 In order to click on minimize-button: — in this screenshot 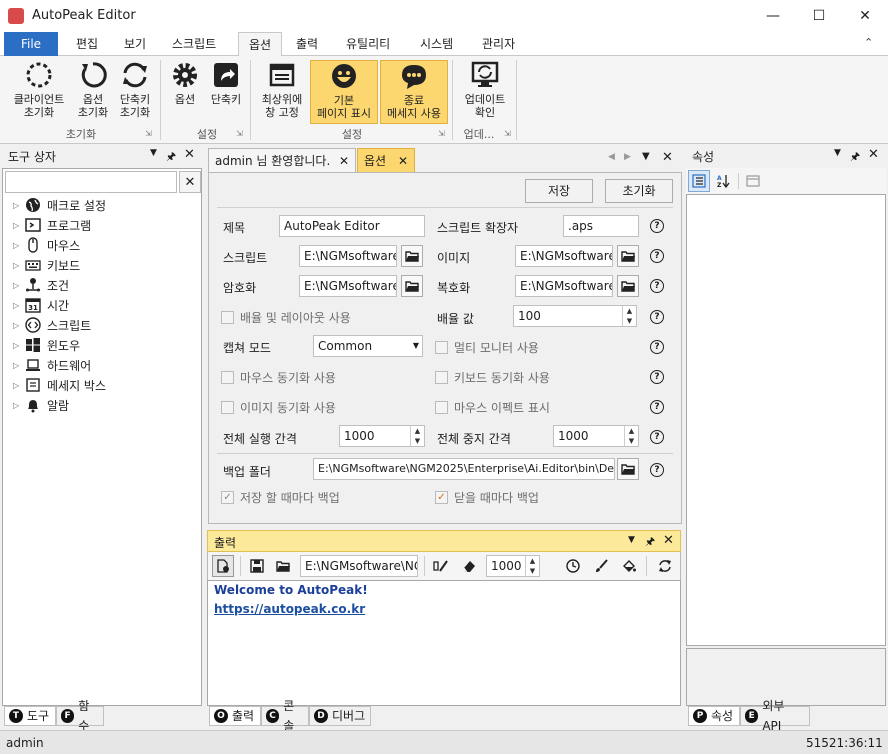, I will do `click(773, 16)`.